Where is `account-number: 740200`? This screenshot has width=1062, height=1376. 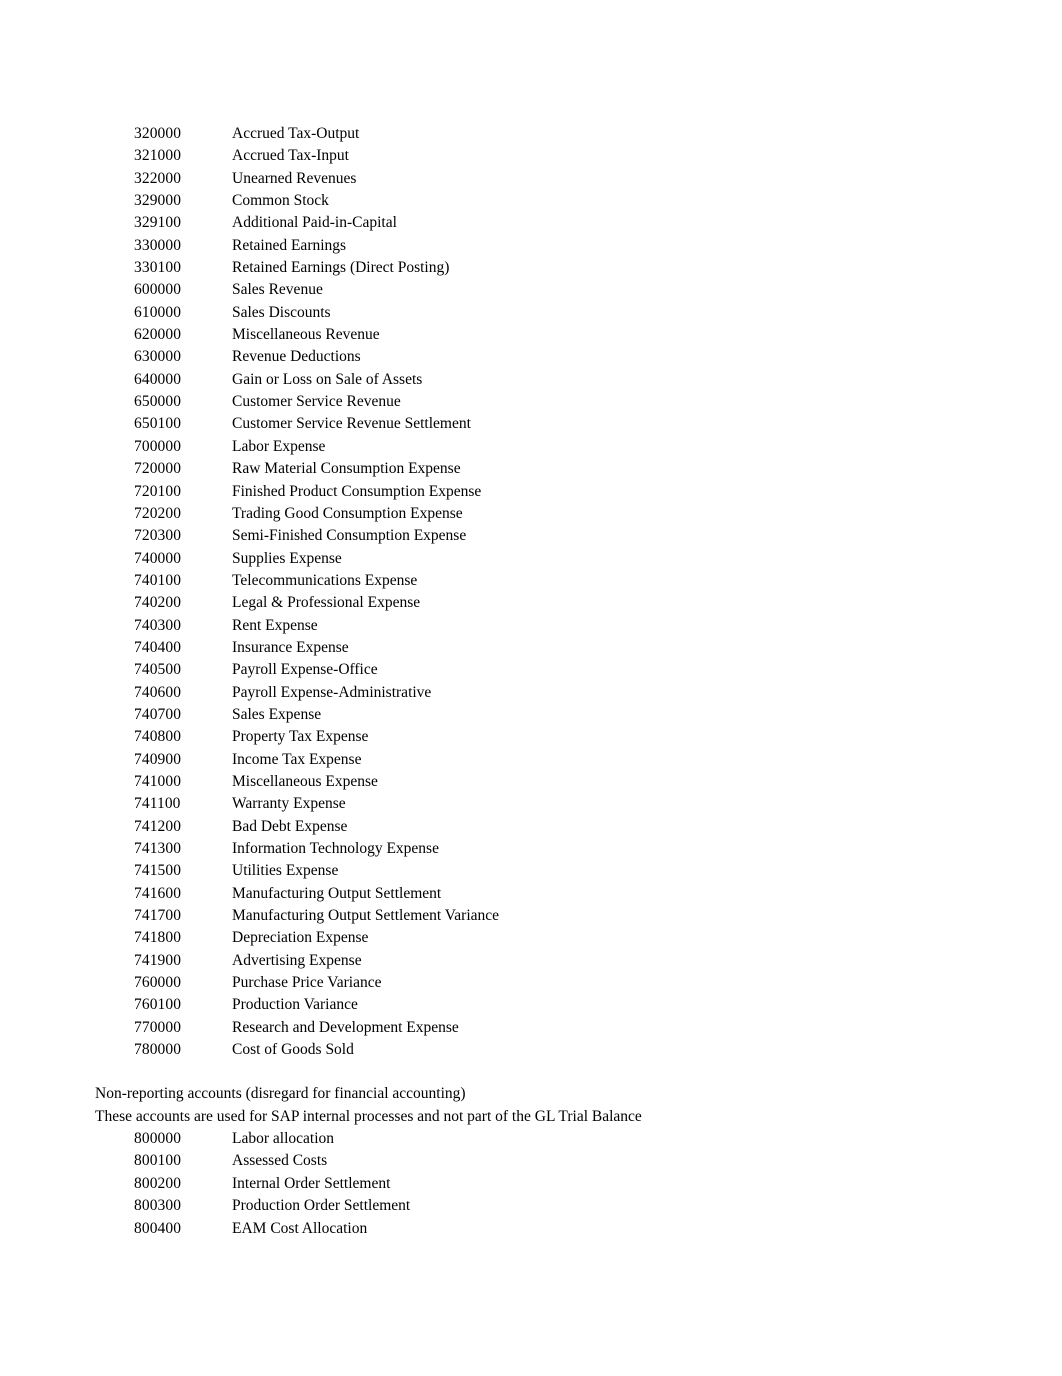
account-number: 740200 is located at coordinates (158, 603).